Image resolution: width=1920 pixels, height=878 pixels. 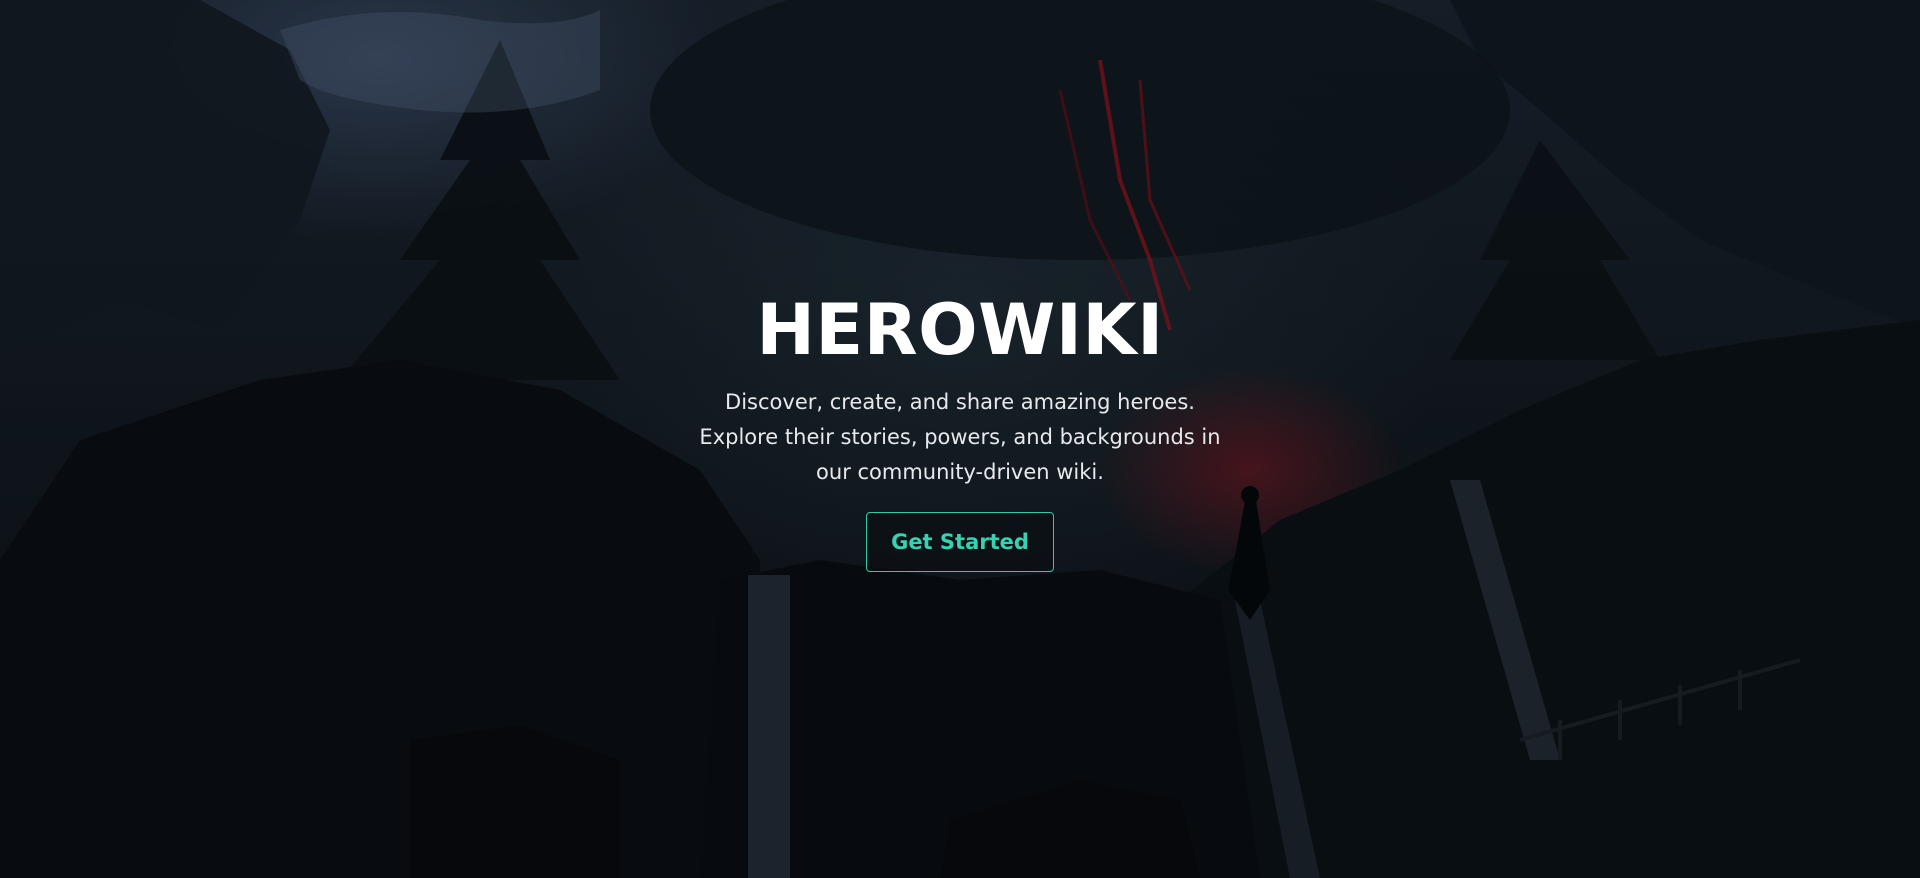 What do you see at coordinates (960, 330) in the screenshot?
I see `site-title: HEROWIKI` at bounding box center [960, 330].